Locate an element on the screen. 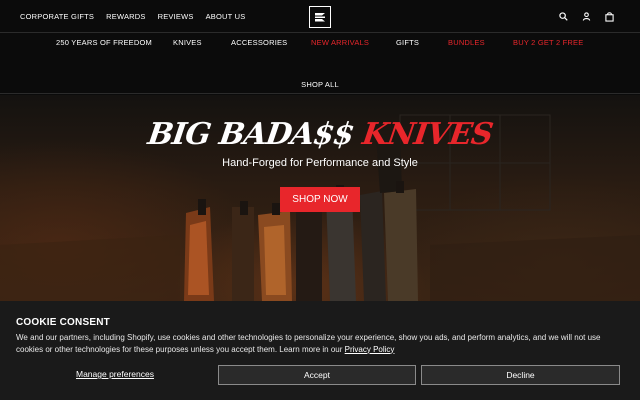 The height and width of the screenshot is (400, 640). shop-now-button: SHOP NOW is located at coordinates (320, 199).